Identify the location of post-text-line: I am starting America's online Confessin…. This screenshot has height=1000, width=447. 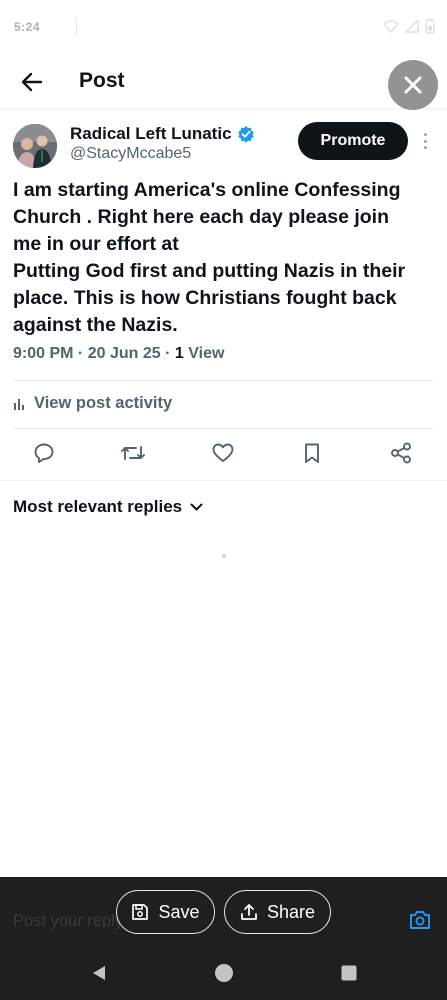
(207, 190).